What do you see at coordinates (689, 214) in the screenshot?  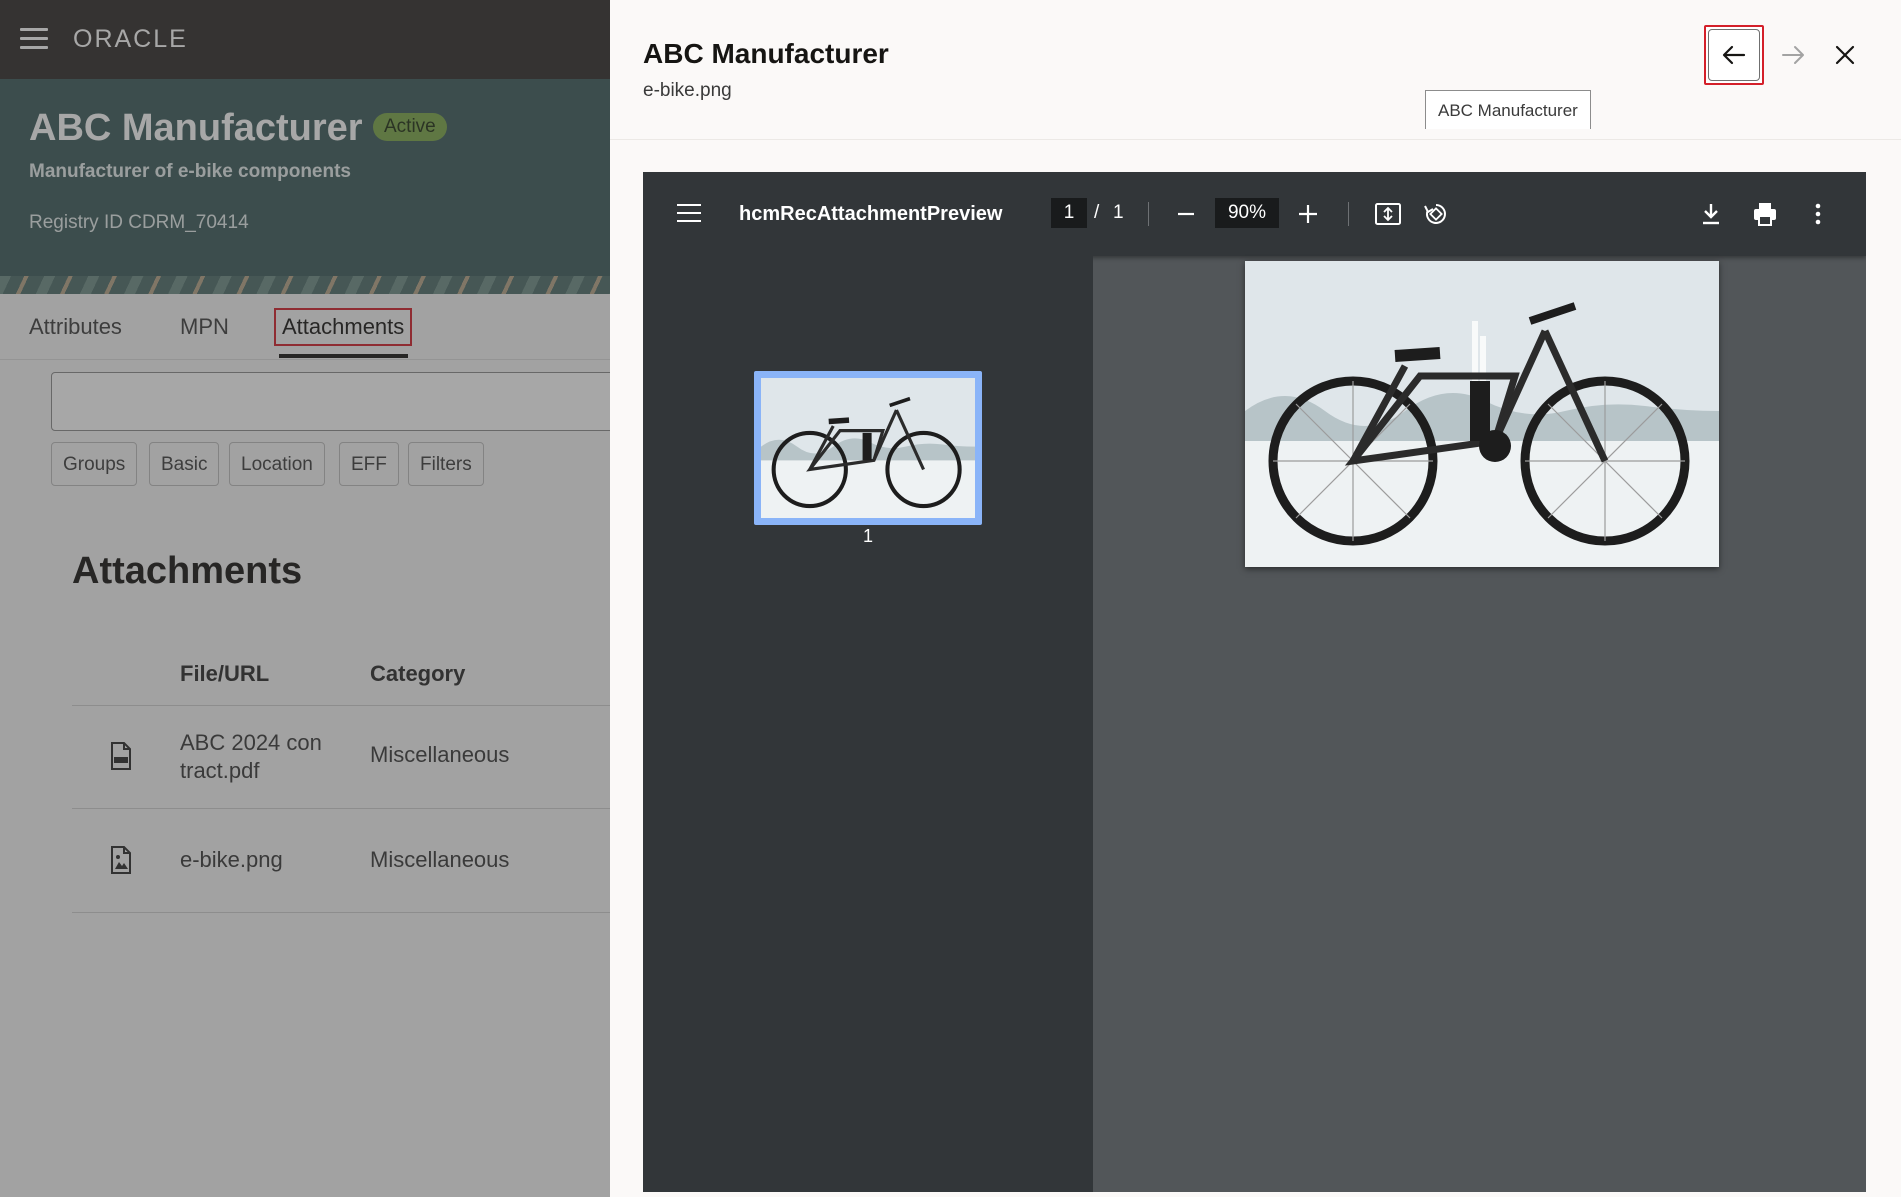 I see `menu-icon` at bounding box center [689, 214].